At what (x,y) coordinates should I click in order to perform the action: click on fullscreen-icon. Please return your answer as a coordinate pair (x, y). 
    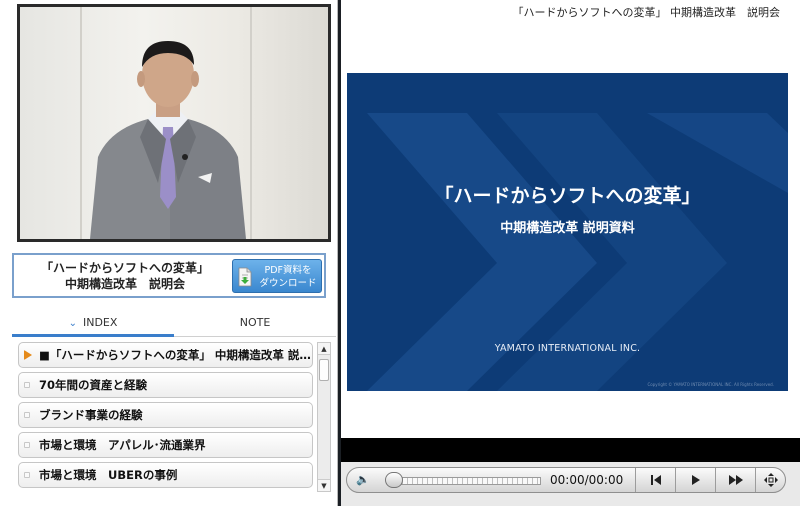
    Looking at the image, I should click on (770, 480).